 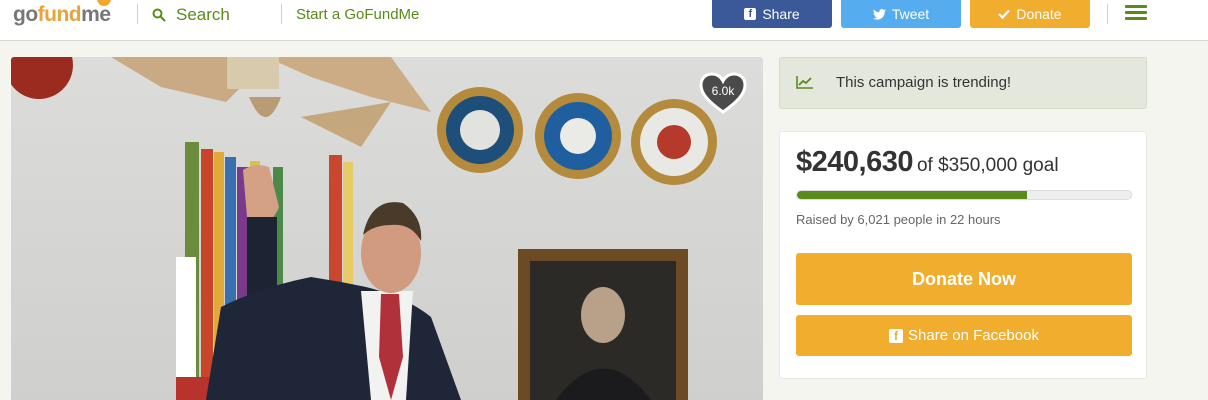 I want to click on goal-text: of $350,000 goal, so click(x=987, y=165).